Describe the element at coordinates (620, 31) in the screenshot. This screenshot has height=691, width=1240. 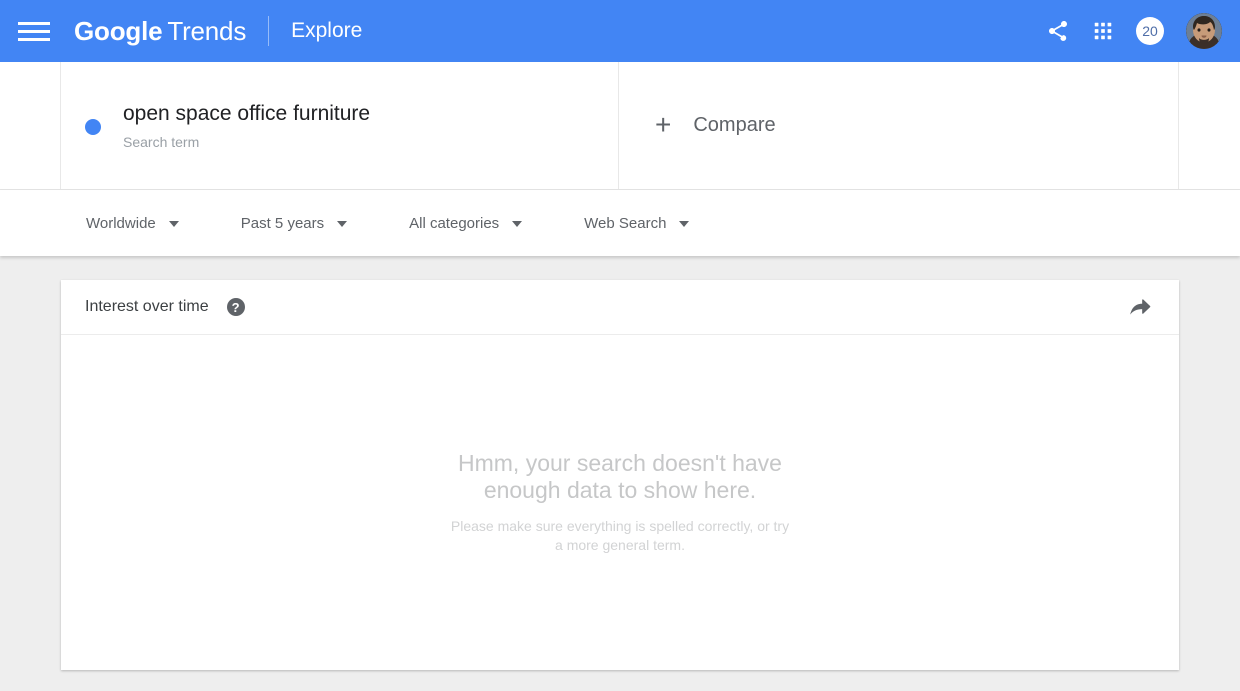
I see `app-bar: Google Trends Explore 20` at that location.